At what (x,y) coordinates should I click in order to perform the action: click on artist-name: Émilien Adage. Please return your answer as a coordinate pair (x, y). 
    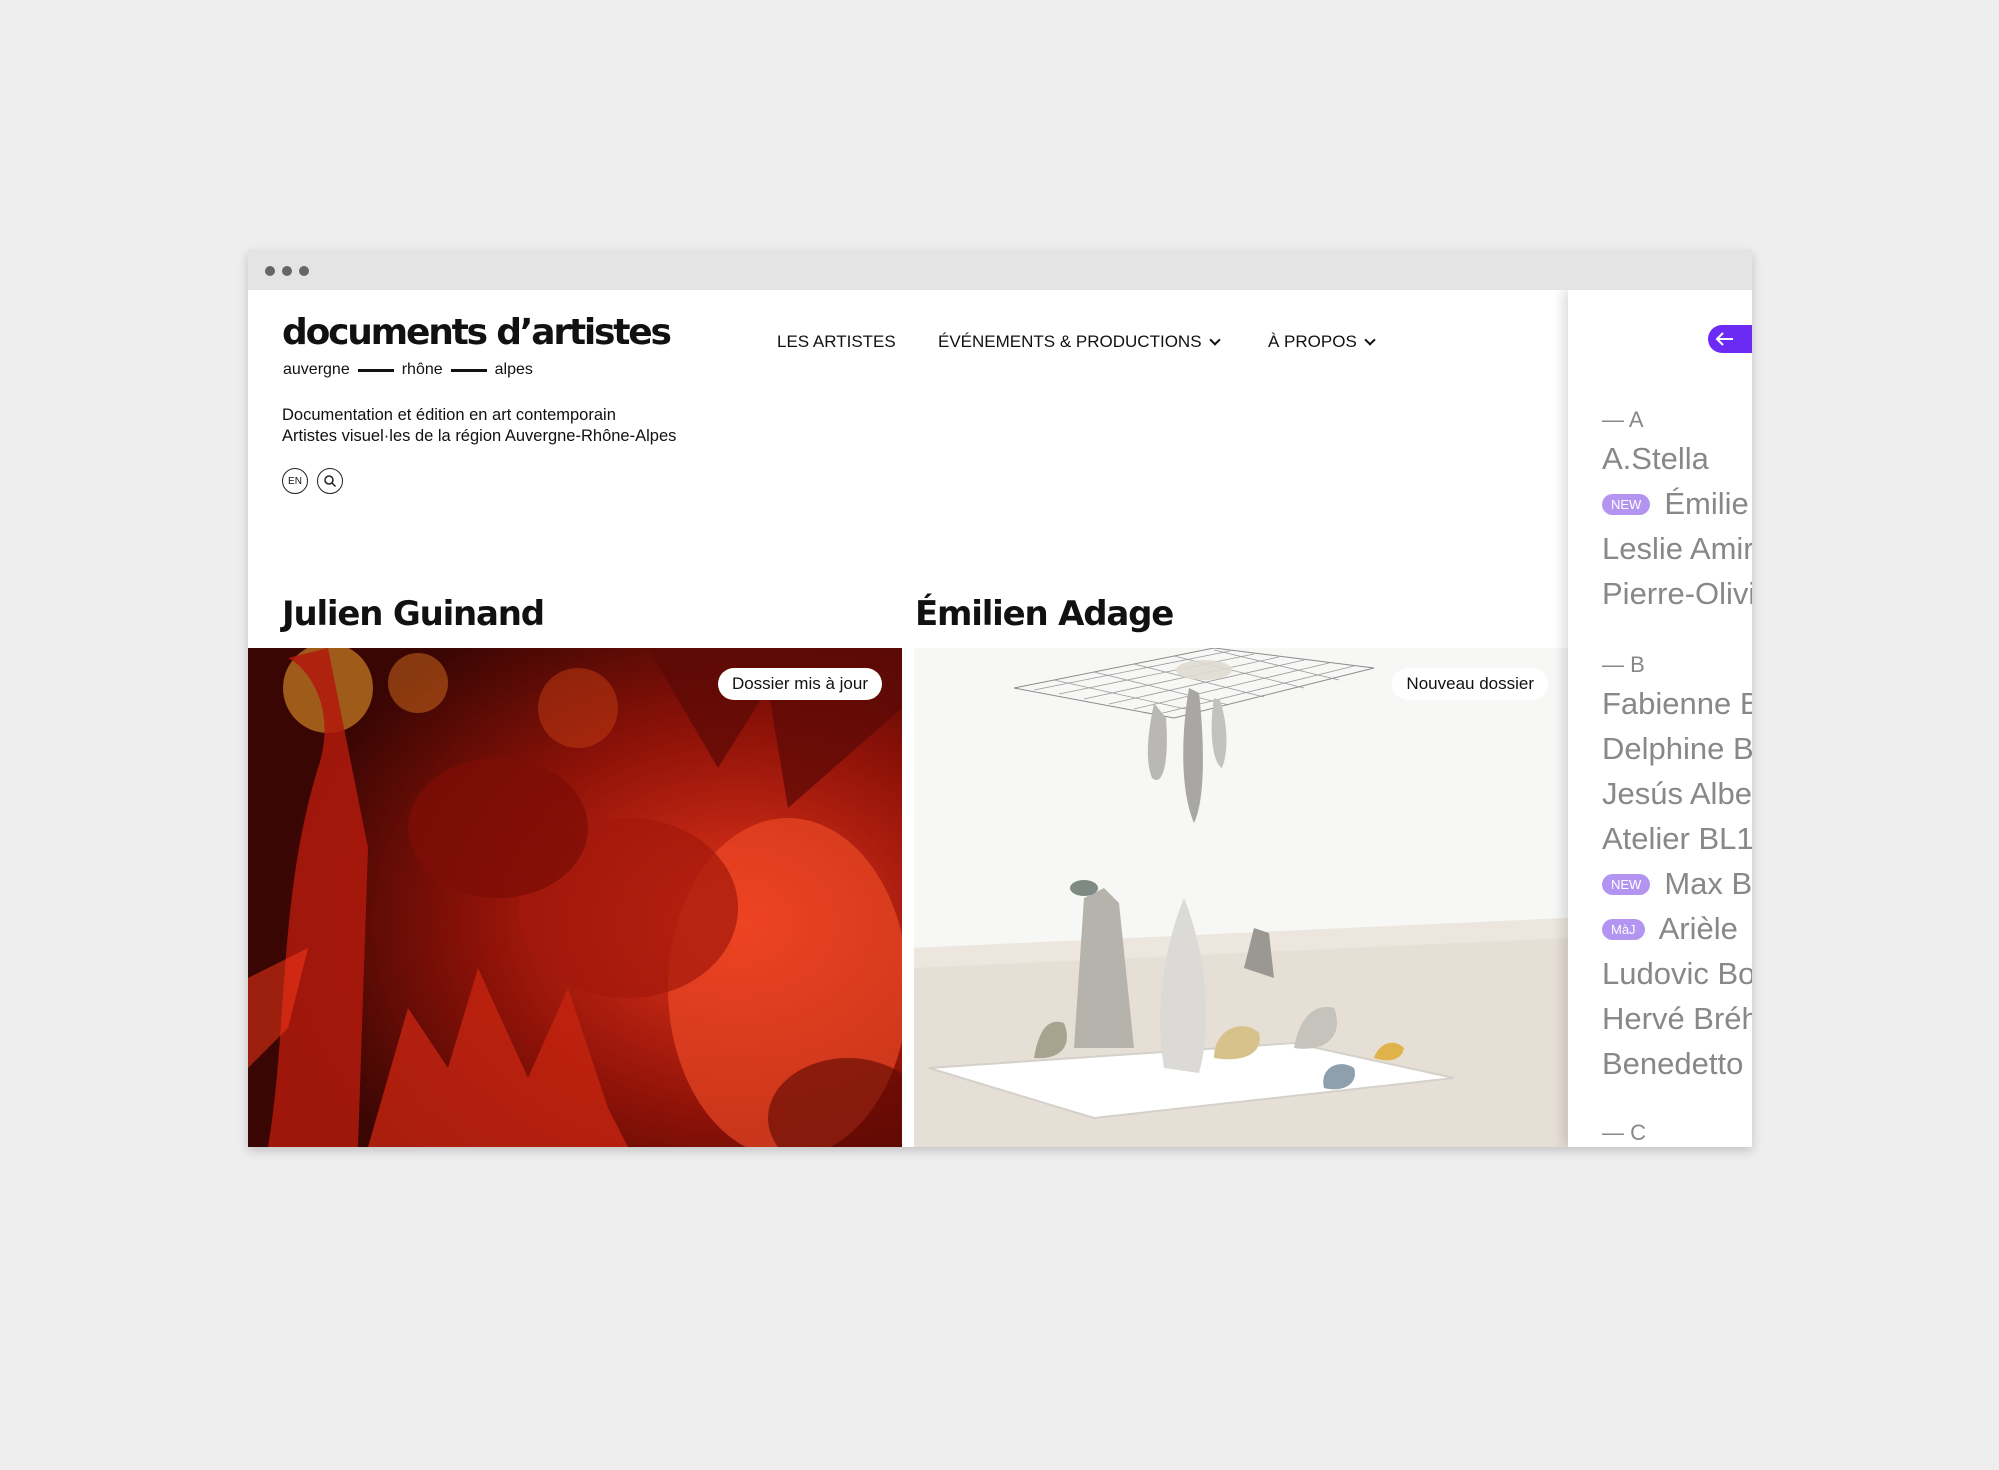
    Looking at the image, I should click on (1044, 614).